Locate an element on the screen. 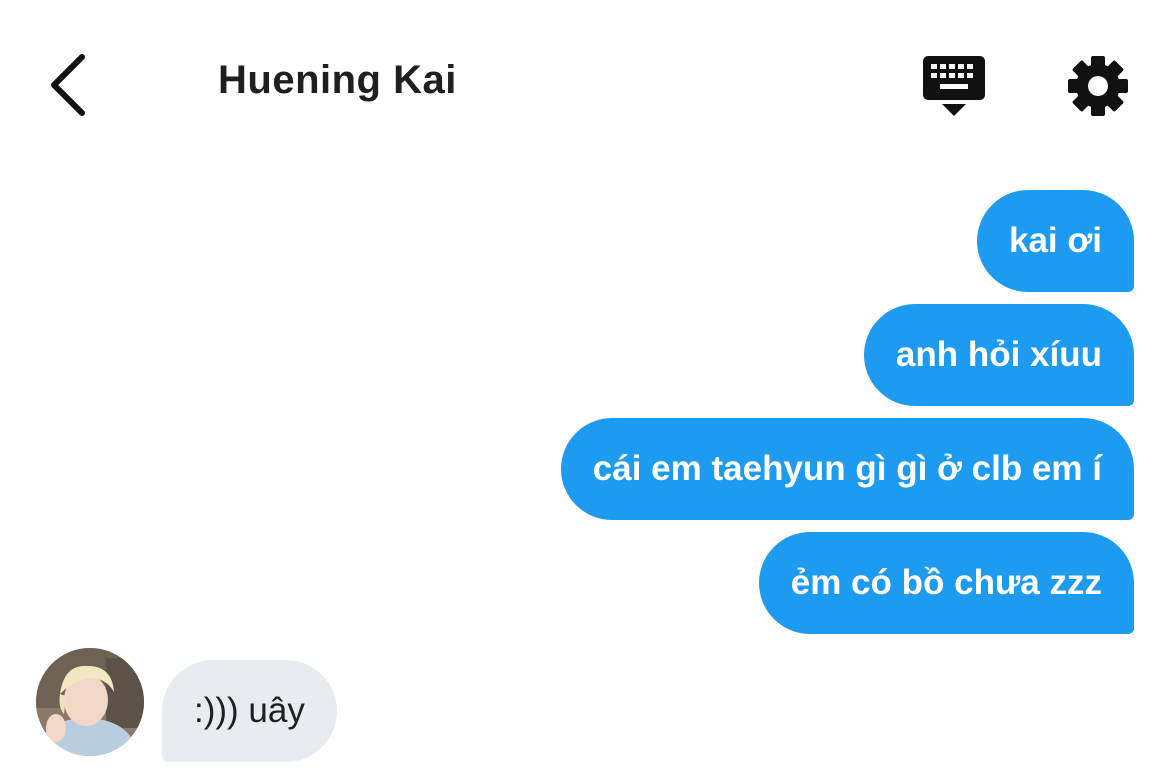 Image resolution: width=1170 pixels, height=775 pixels. outgoing-message-bubble: anh hỏi xíuu is located at coordinates (998, 355).